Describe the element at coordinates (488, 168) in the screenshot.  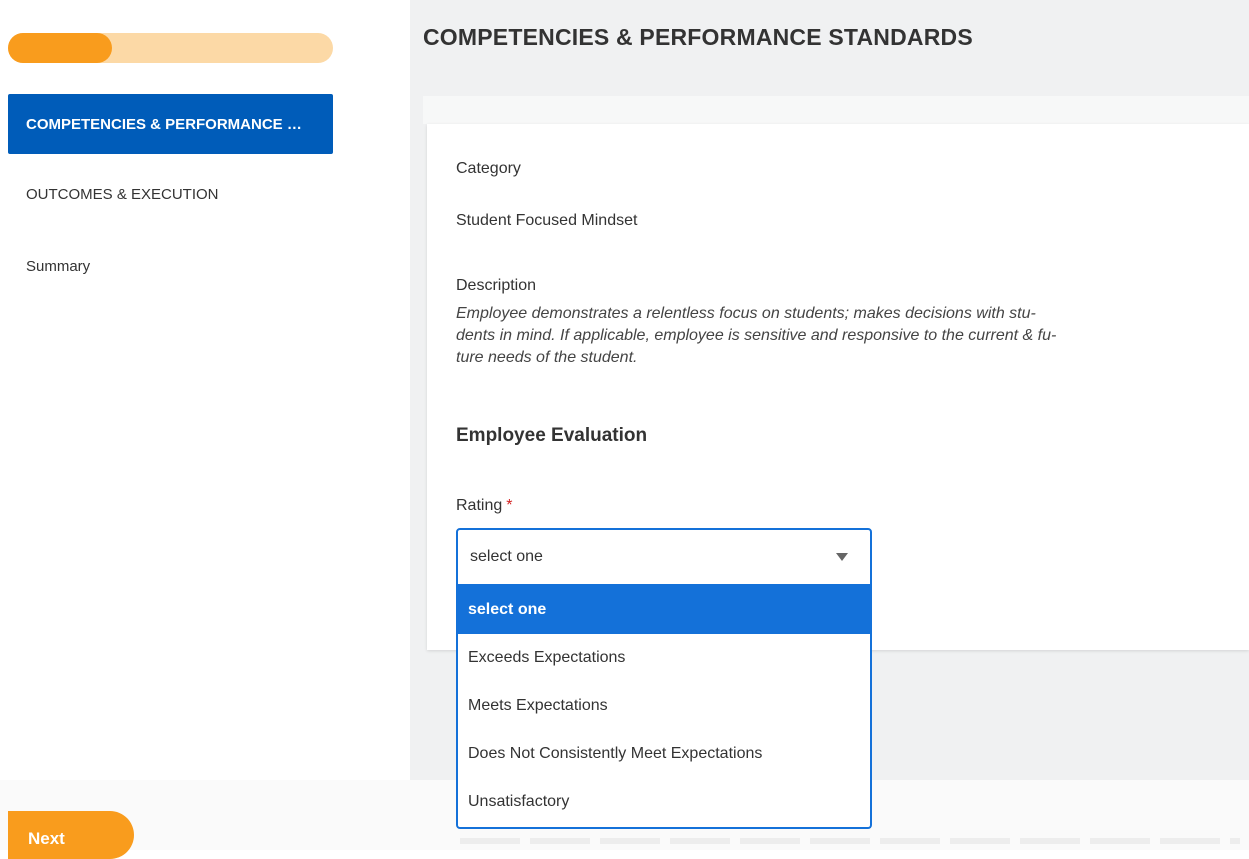
I see `category-label: Category` at that location.